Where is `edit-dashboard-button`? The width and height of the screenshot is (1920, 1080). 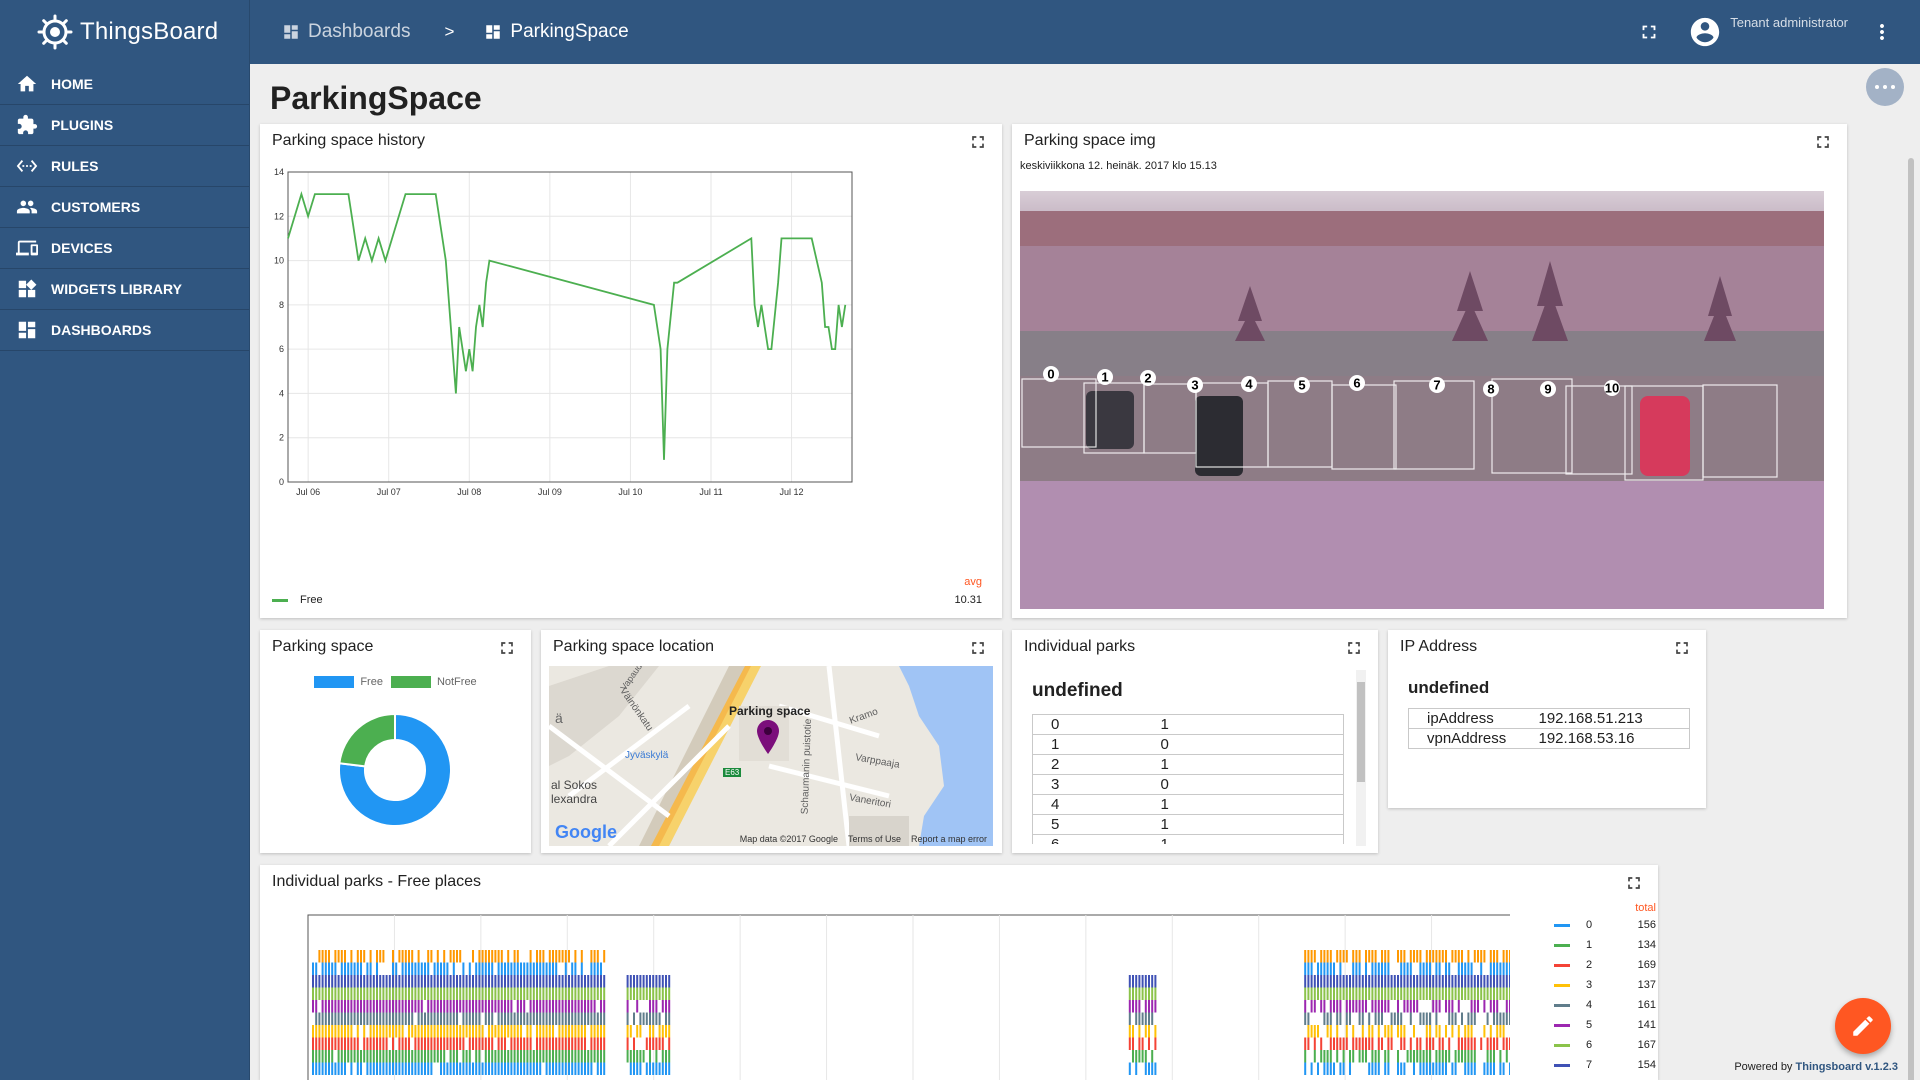 edit-dashboard-button is located at coordinates (1863, 1026).